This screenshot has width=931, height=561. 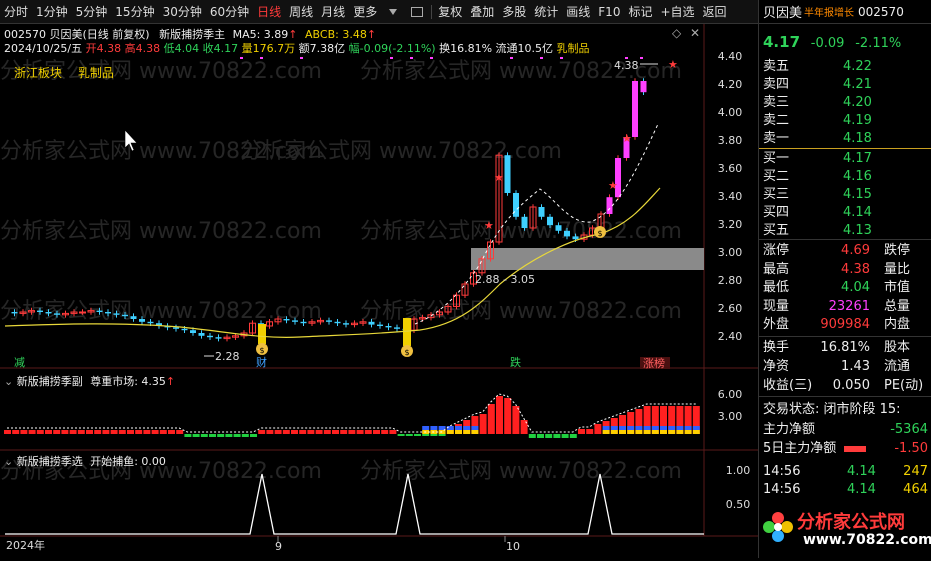 What do you see at coordinates (262, 334) in the screenshot?
I see `signal-bar` at bounding box center [262, 334].